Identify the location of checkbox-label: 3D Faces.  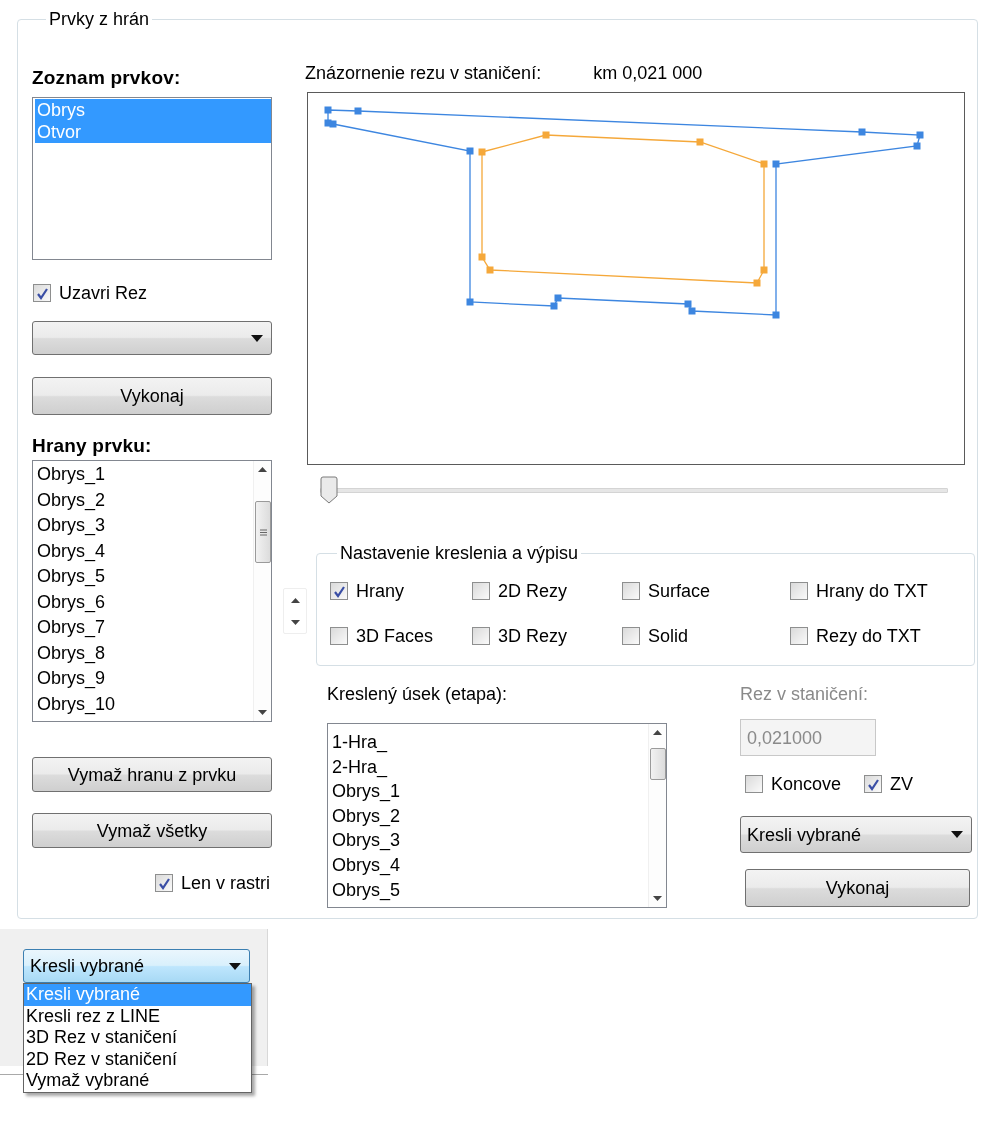
(395, 636).